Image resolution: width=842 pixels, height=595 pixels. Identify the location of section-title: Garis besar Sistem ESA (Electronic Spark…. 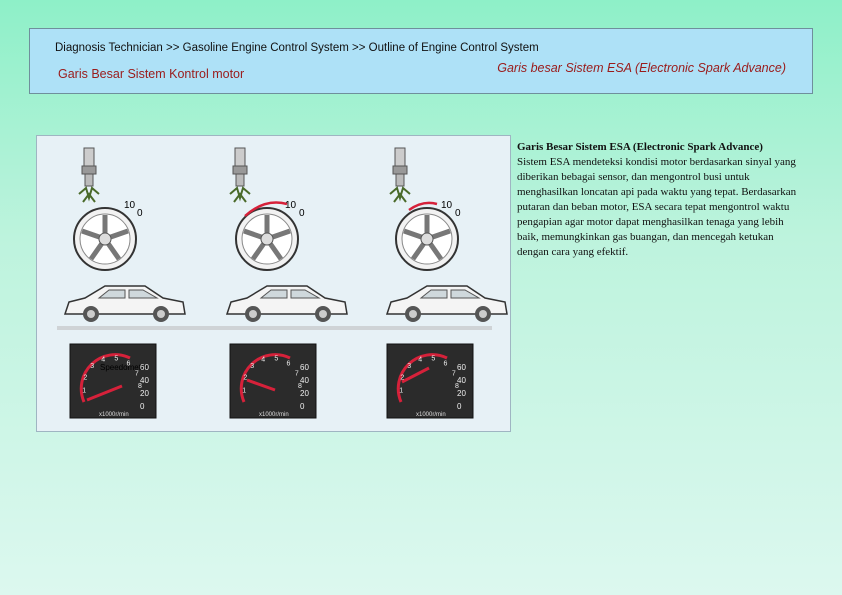
(641, 68).